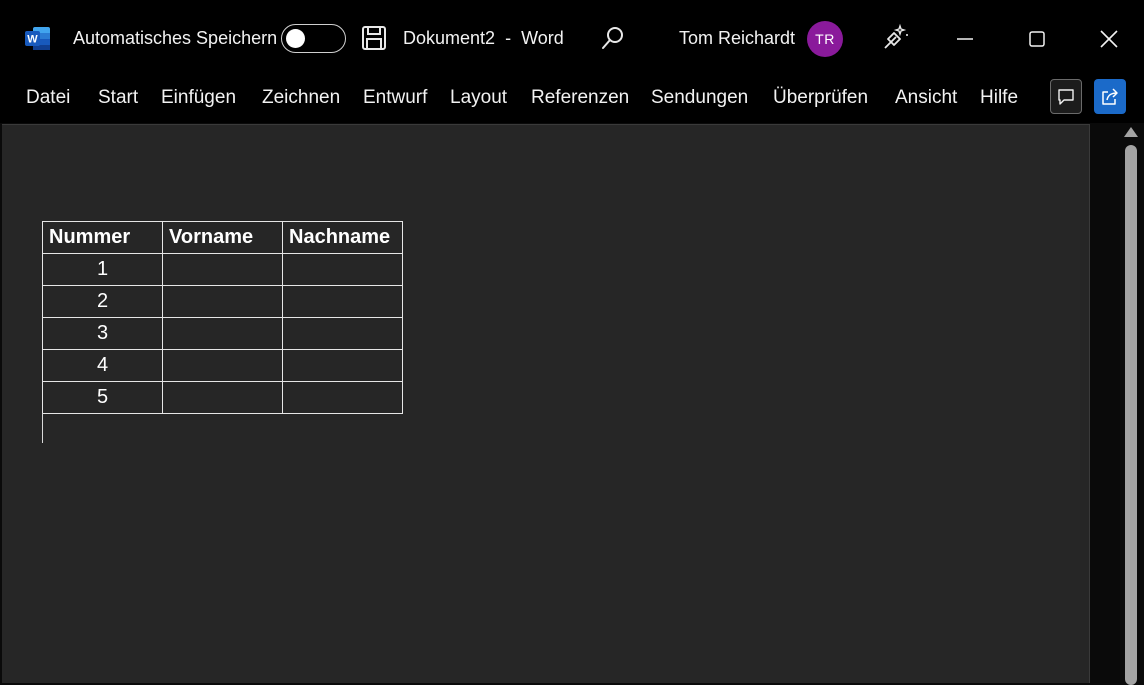 The height and width of the screenshot is (685, 1144). What do you see at coordinates (48, 98) in the screenshot?
I see `tab-datei: Datei` at bounding box center [48, 98].